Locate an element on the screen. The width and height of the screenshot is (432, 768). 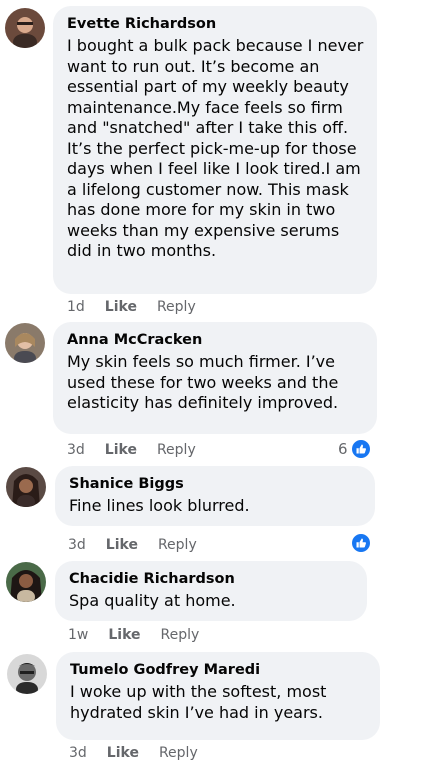
comment-author: Evette Richardson is located at coordinates (216, 24).